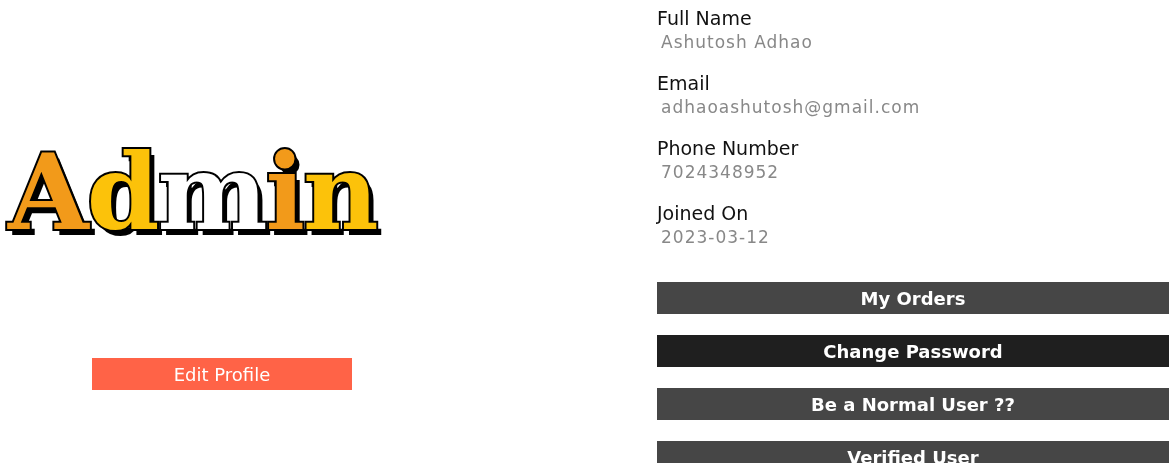  What do you see at coordinates (683, 83) in the screenshot?
I see `field-label: Email` at bounding box center [683, 83].